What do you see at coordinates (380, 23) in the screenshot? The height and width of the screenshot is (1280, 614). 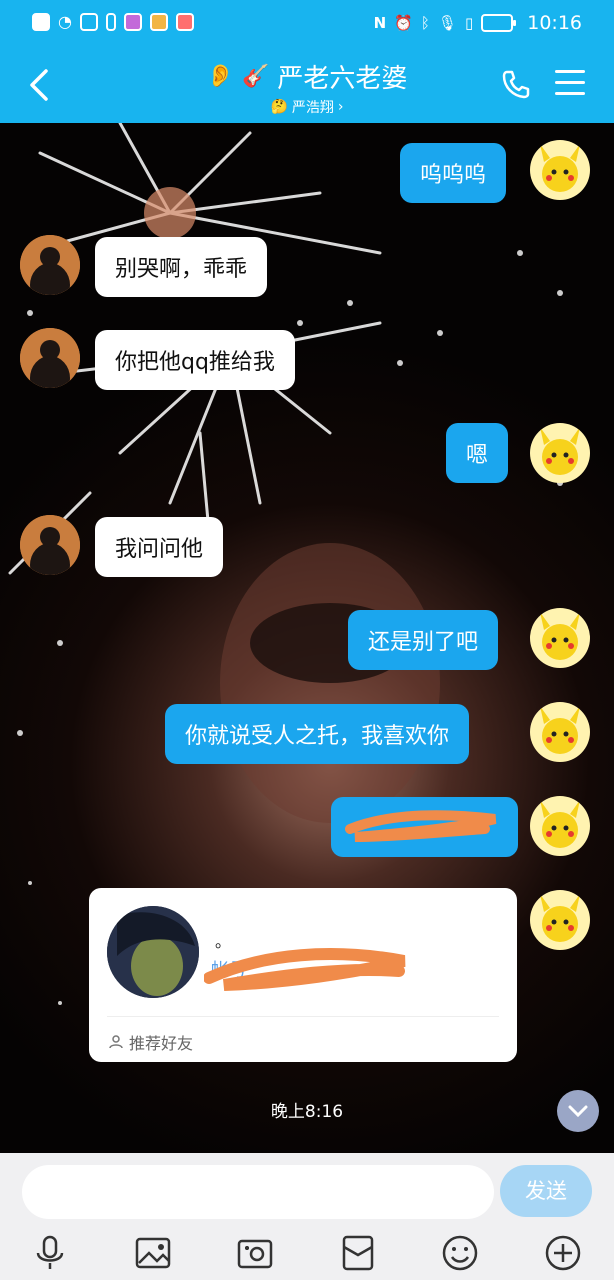 I see `nfc-icon: N` at bounding box center [380, 23].